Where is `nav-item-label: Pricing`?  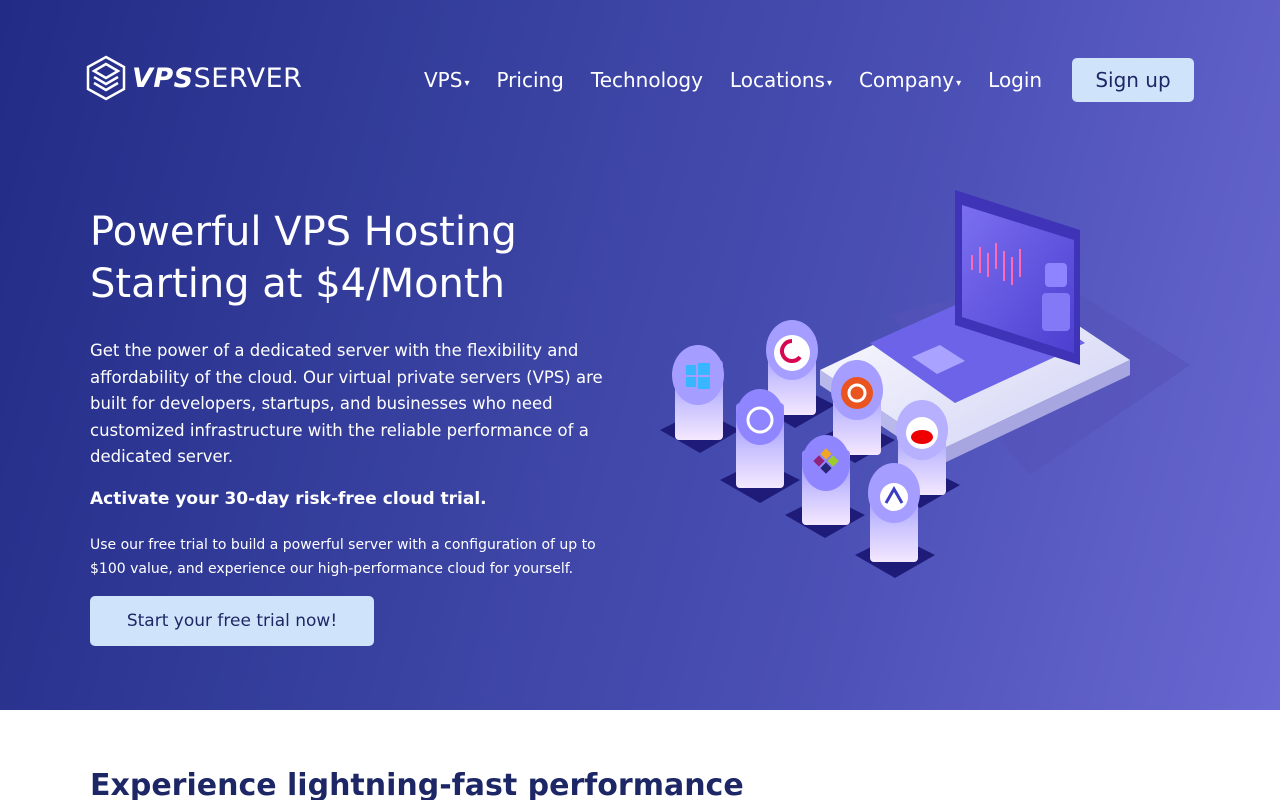 nav-item-label: Pricing is located at coordinates (530, 80).